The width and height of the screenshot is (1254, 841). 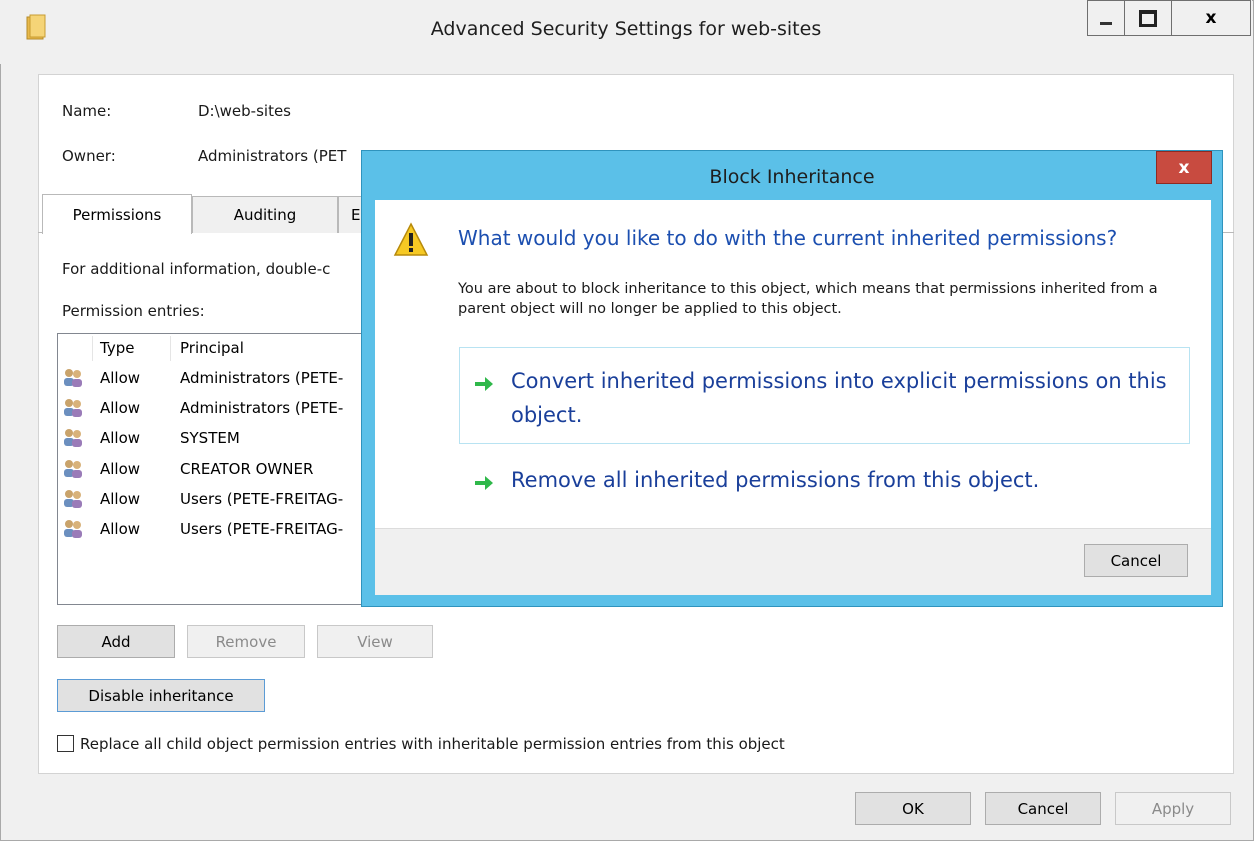 I want to click on apply-button: Apply, so click(x=1173, y=808).